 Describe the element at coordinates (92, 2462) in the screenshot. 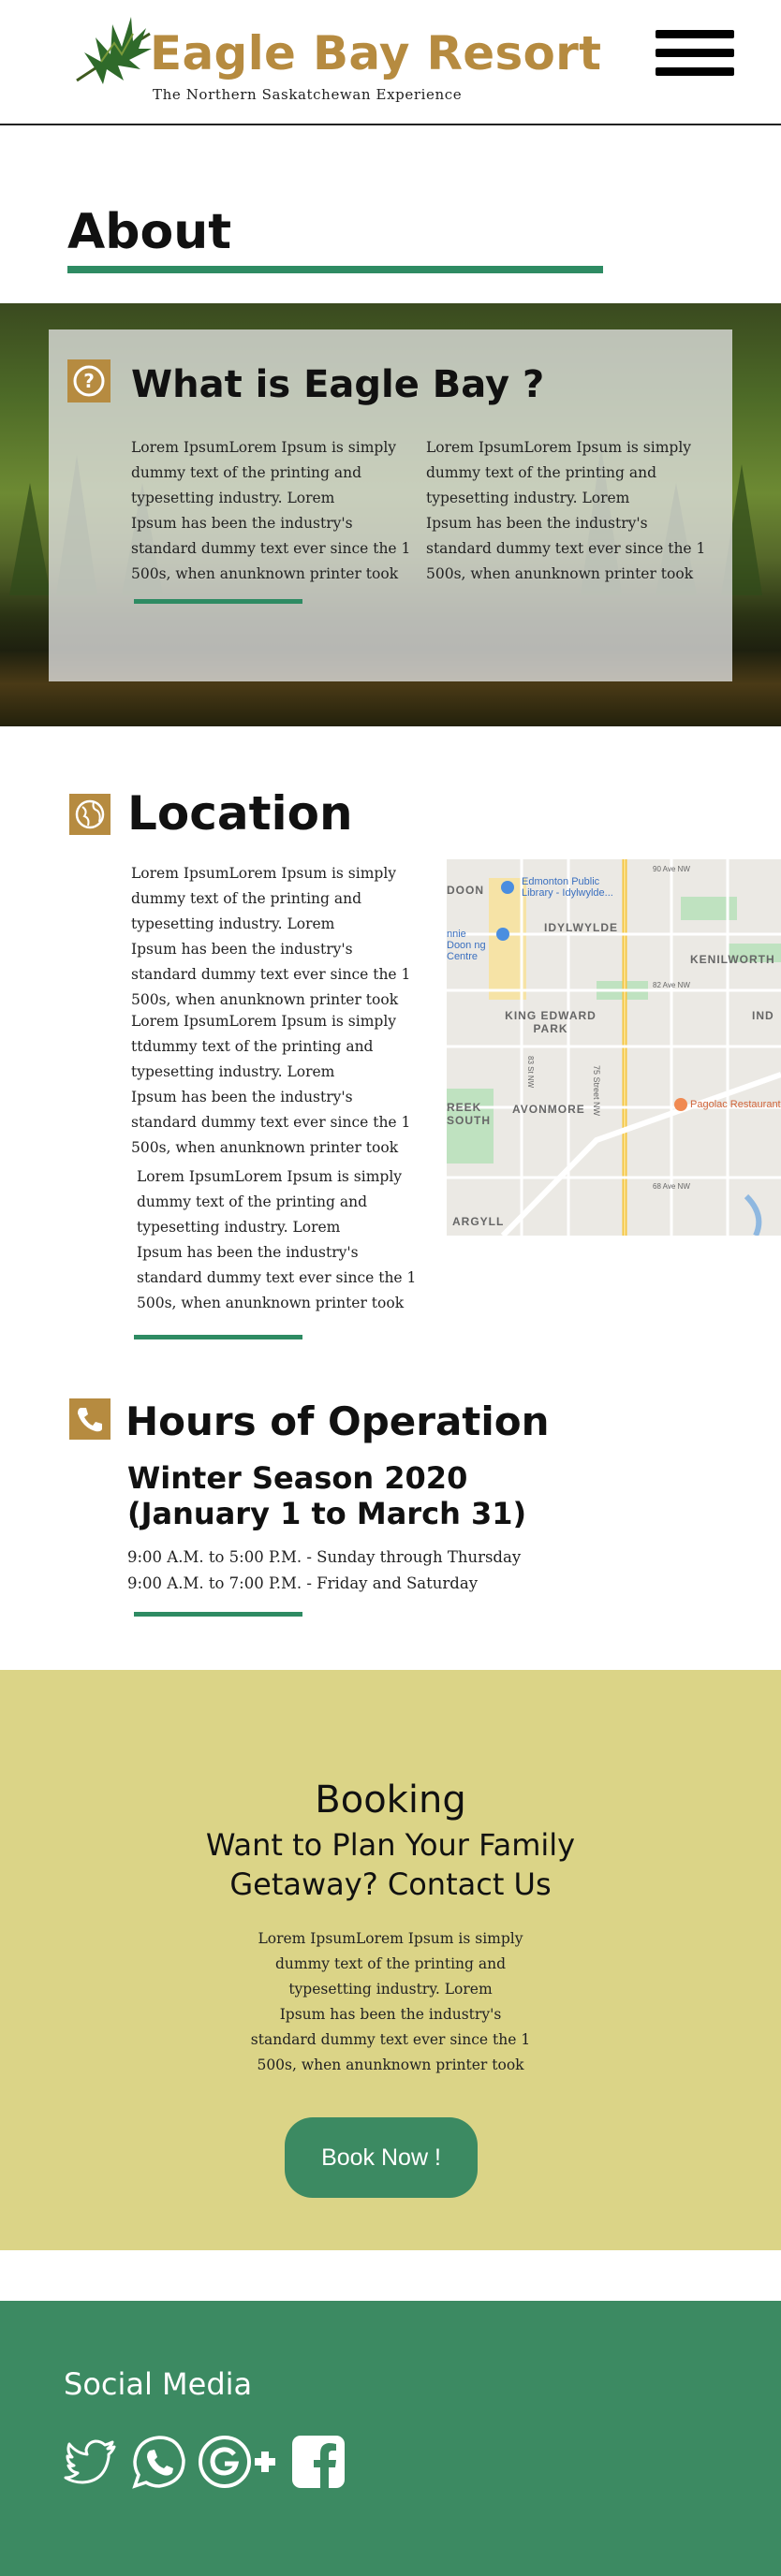

I see `twitter-icon` at that location.